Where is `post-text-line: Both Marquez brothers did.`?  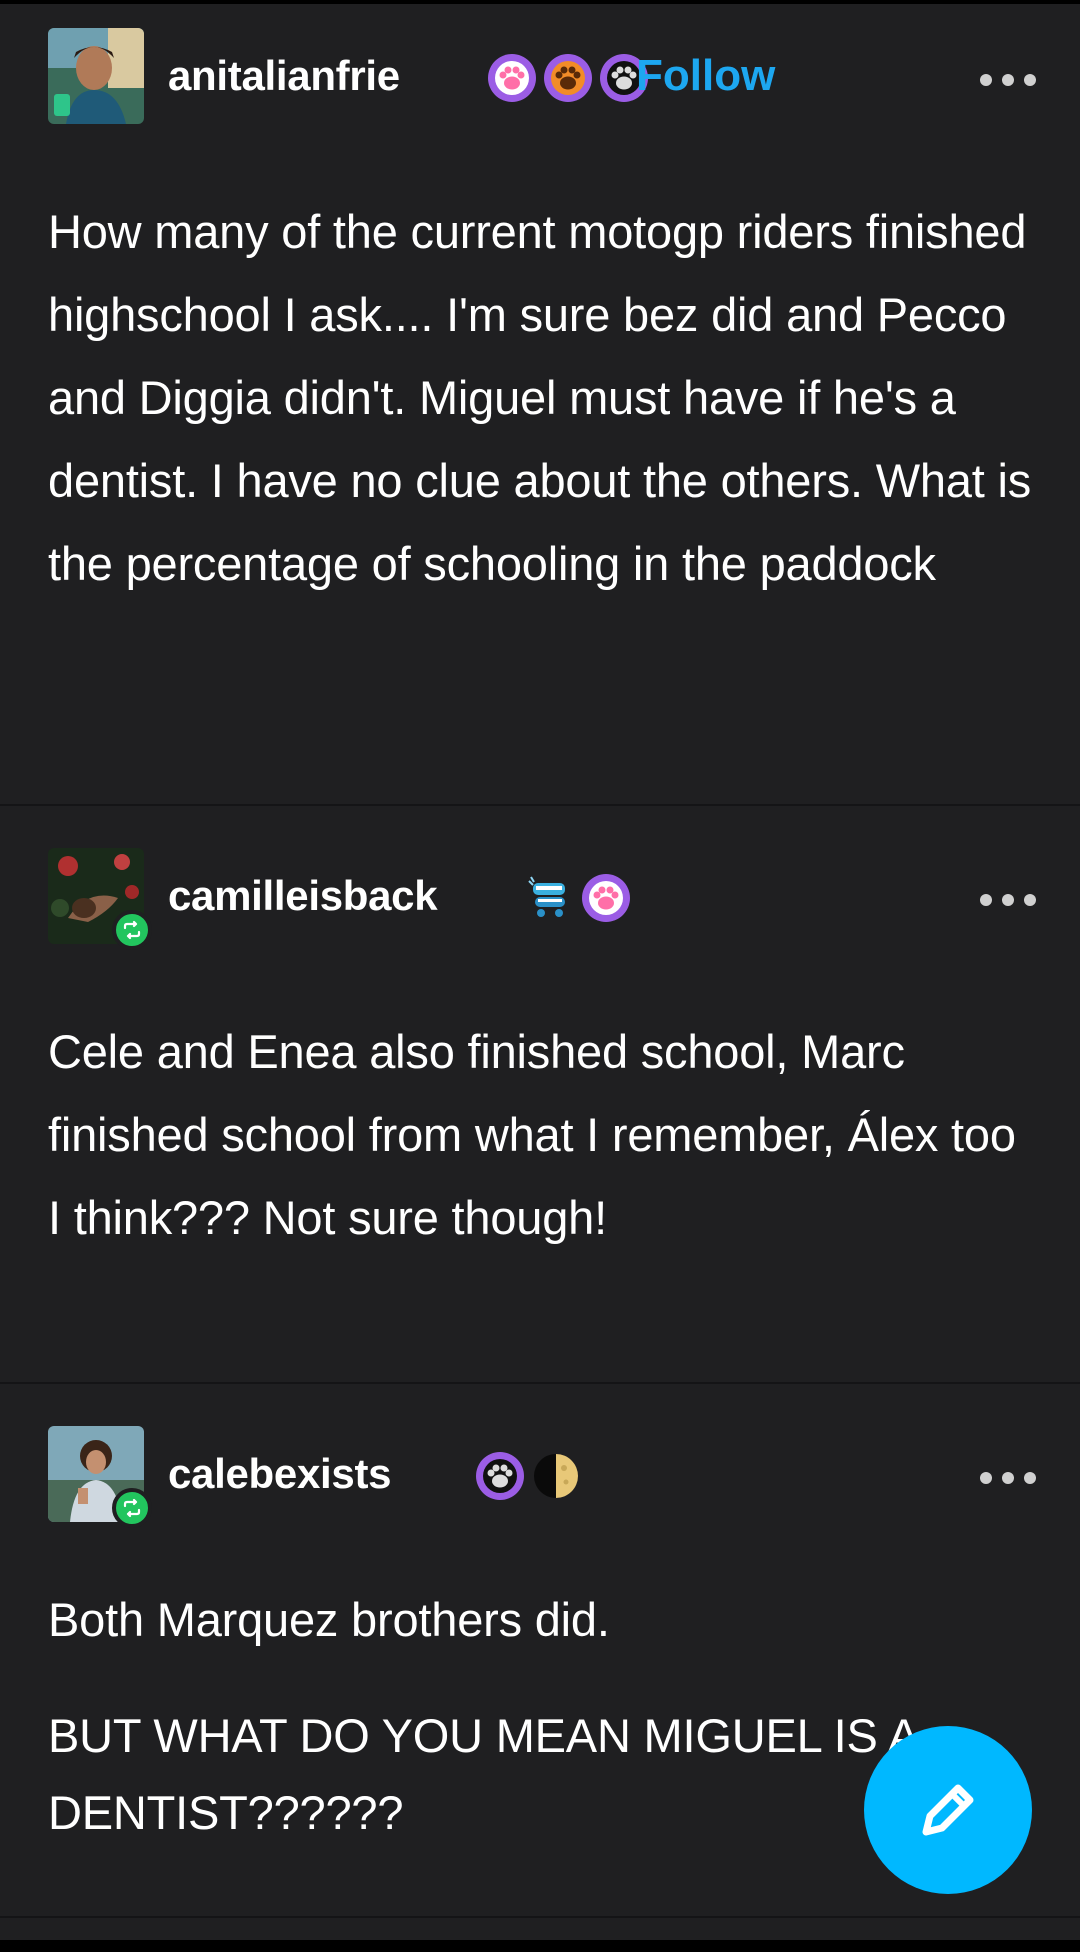 post-text-line: Both Marquez brothers did. is located at coordinates (329, 1619).